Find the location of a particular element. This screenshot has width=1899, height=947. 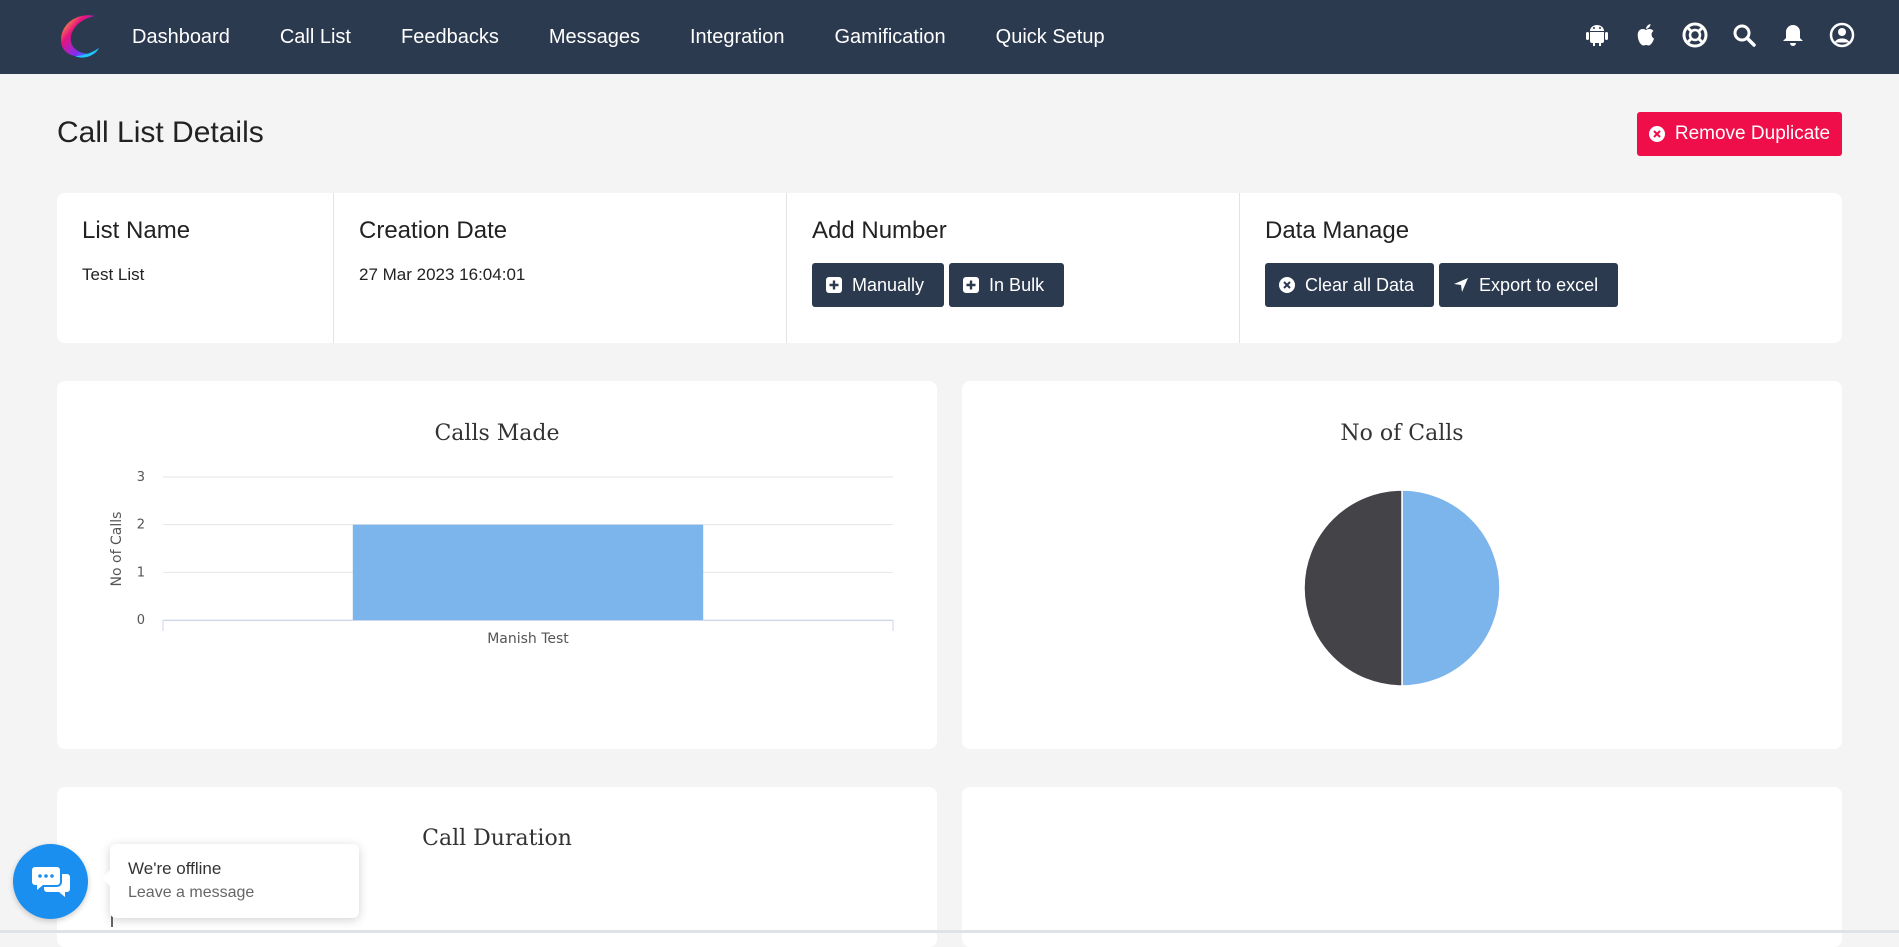

creation-date-label: Creation Date is located at coordinates (433, 230).